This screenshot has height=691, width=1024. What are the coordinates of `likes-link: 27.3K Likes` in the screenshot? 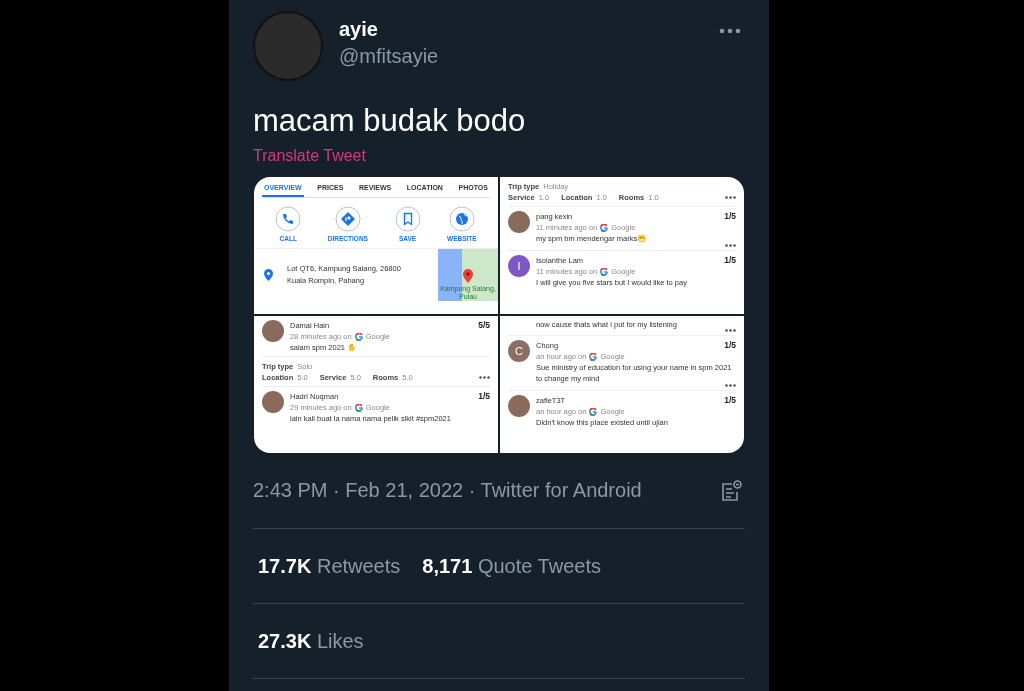 It's located at (311, 641).